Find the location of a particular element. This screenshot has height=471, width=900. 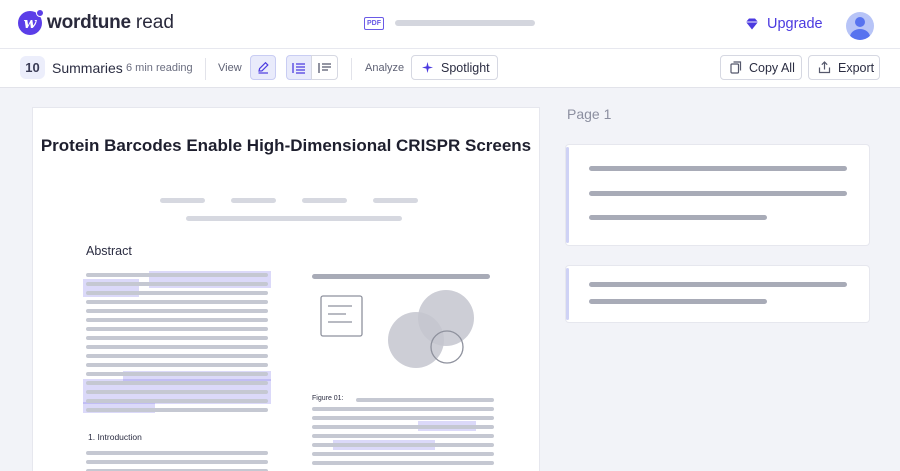

wordtune-read-logo: w wordtune read is located at coordinates (96, 22).